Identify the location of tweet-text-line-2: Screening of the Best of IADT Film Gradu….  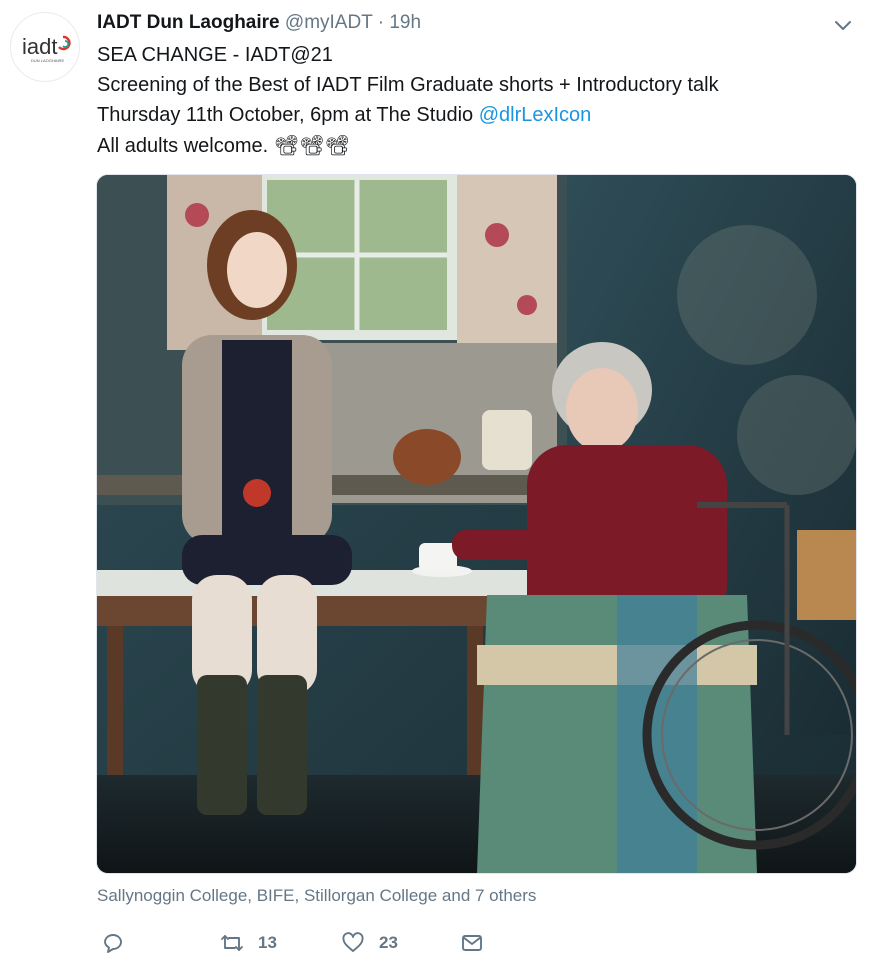
(408, 85).